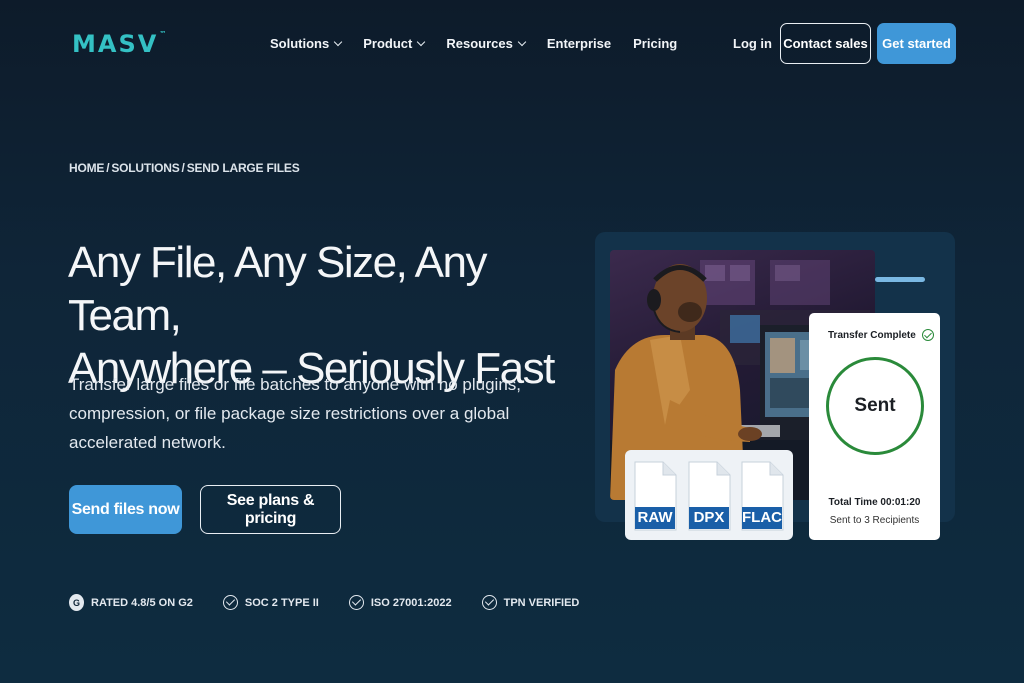 This screenshot has width=1024, height=683. I want to click on breadcrumb-solutions: SOLUTIONS, so click(145, 168).